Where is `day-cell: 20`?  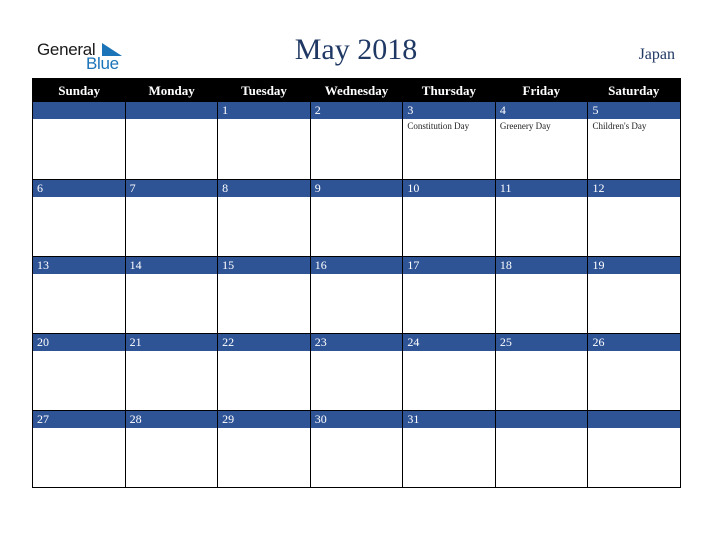 day-cell: 20 is located at coordinates (79, 372).